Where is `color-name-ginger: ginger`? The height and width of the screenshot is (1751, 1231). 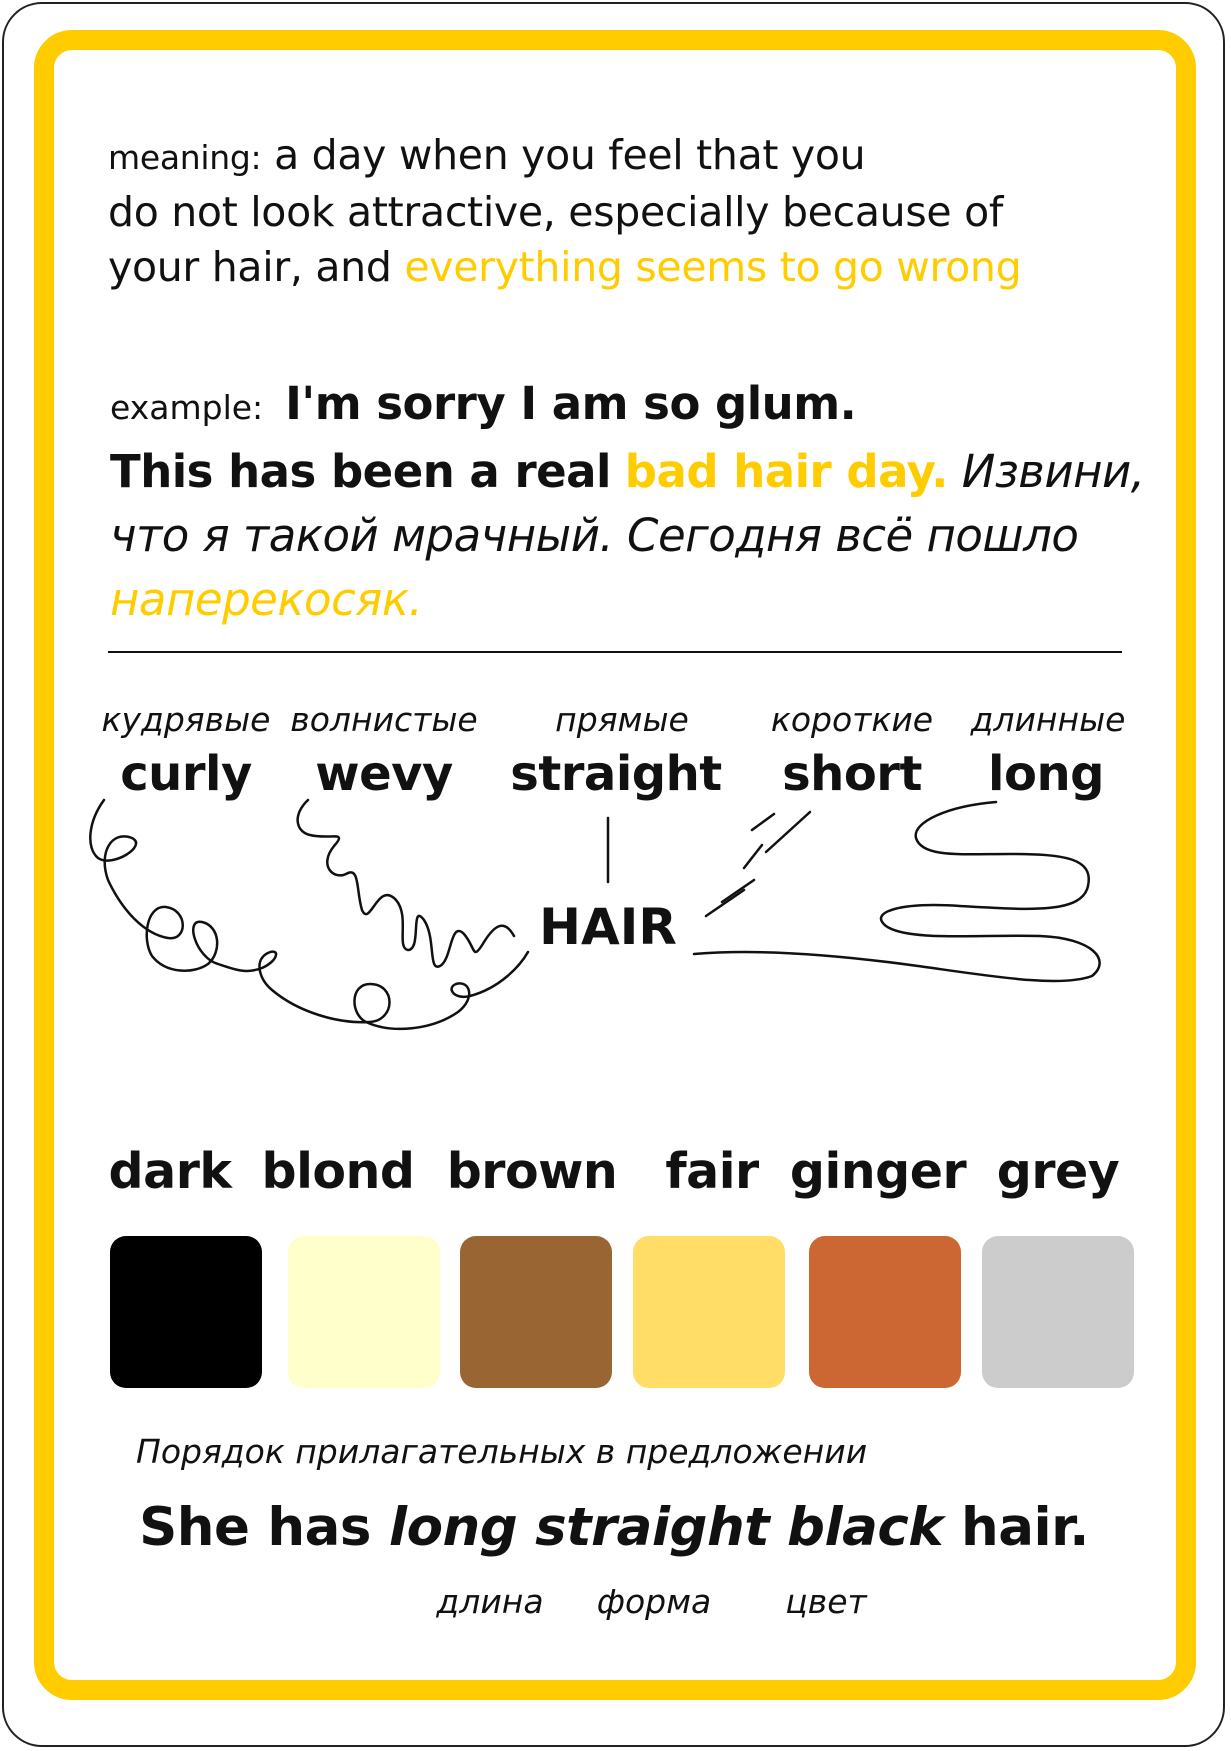
color-name-ginger: ginger is located at coordinates (878, 1171).